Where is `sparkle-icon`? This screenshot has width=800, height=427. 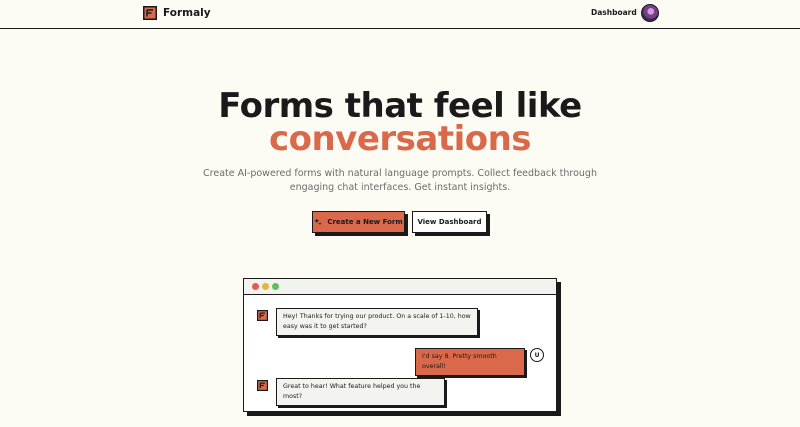
sparkle-icon is located at coordinates (318, 222).